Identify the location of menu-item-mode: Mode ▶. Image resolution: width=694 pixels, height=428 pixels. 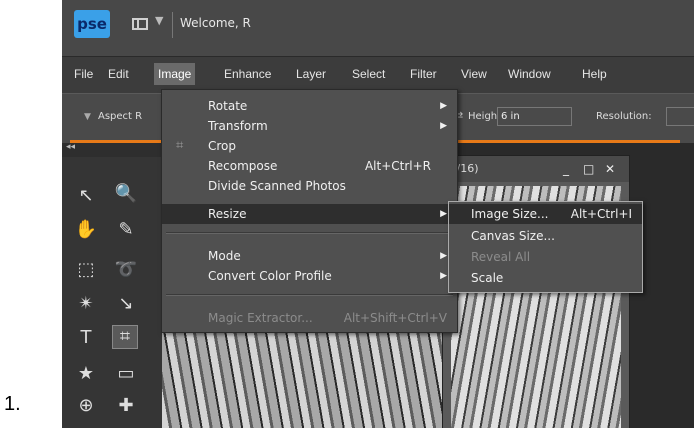
(309, 256).